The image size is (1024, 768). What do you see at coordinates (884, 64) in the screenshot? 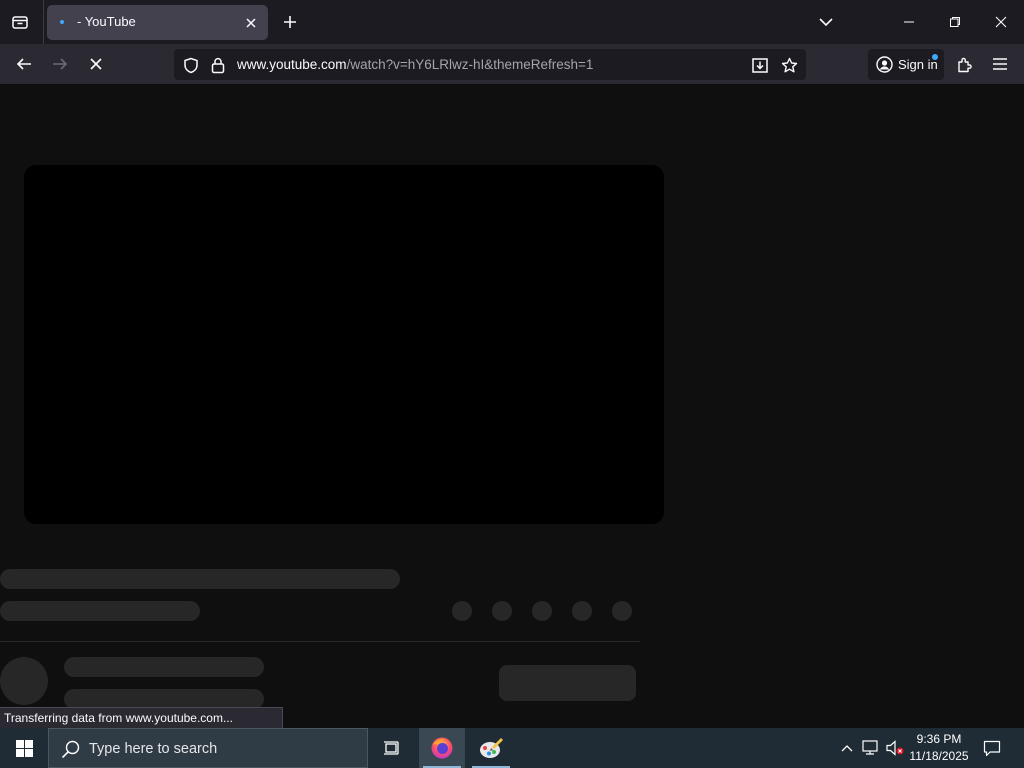
I see `account-icon` at bounding box center [884, 64].